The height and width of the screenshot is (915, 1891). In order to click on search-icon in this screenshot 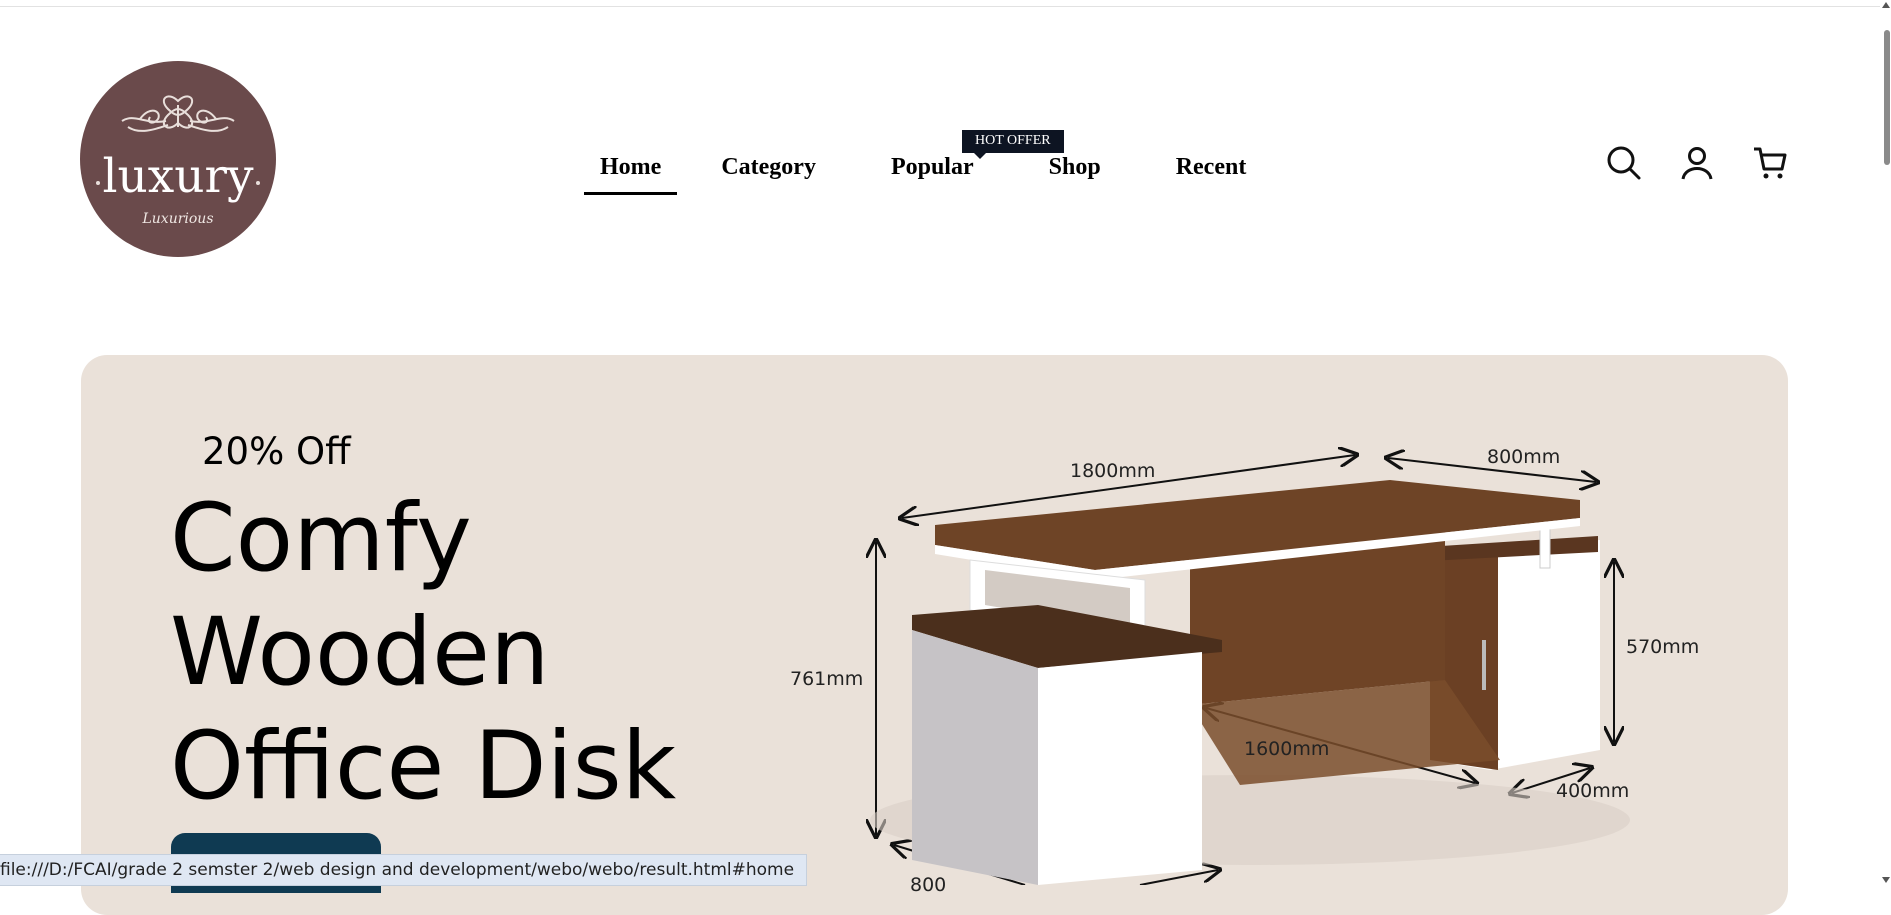, I will do `click(1624, 165)`.